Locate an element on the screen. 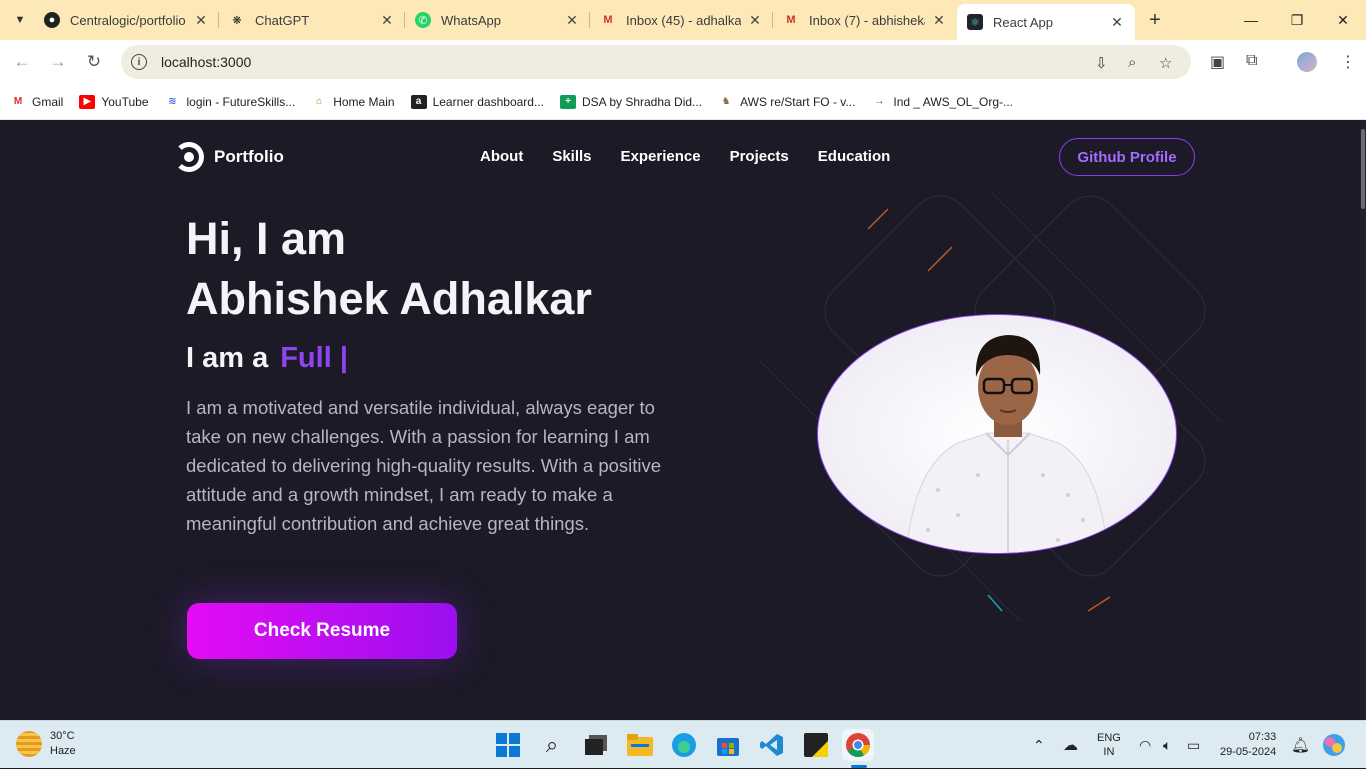 The height and width of the screenshot is (769, 1366). address-bar: i localhost:3000 ⇩ ⌕ ☆ is located at coordinates (656, 62).